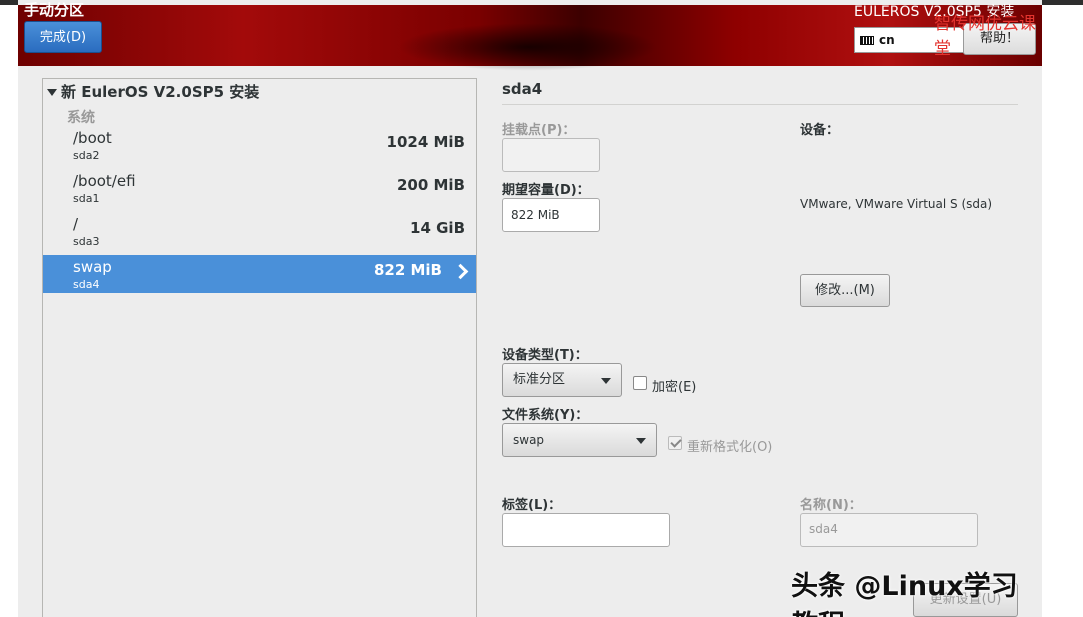 Image resolution: width=1083 pixels, height=617 pixels. Describe the element at coordinates (674, 387) in the screenshot. I see `encrypt-label: 加密(E)` at that location.